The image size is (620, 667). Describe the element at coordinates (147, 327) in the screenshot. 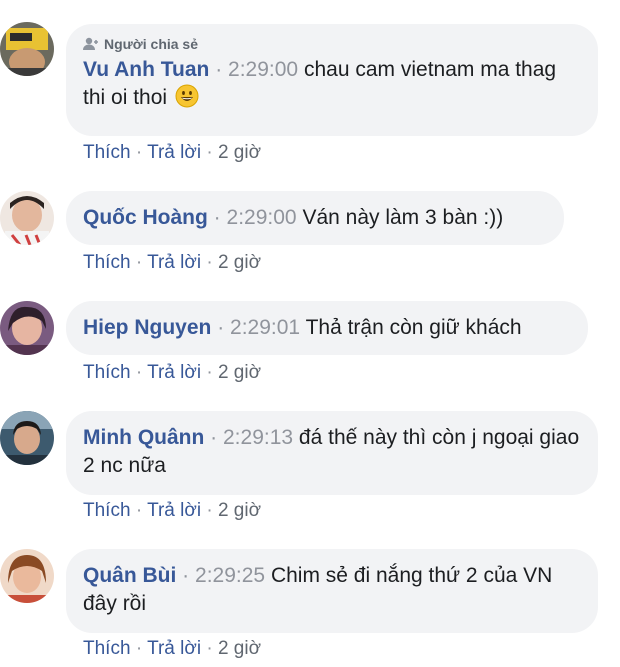

I see `commenter-name: Hiep Nguyen` at that location.